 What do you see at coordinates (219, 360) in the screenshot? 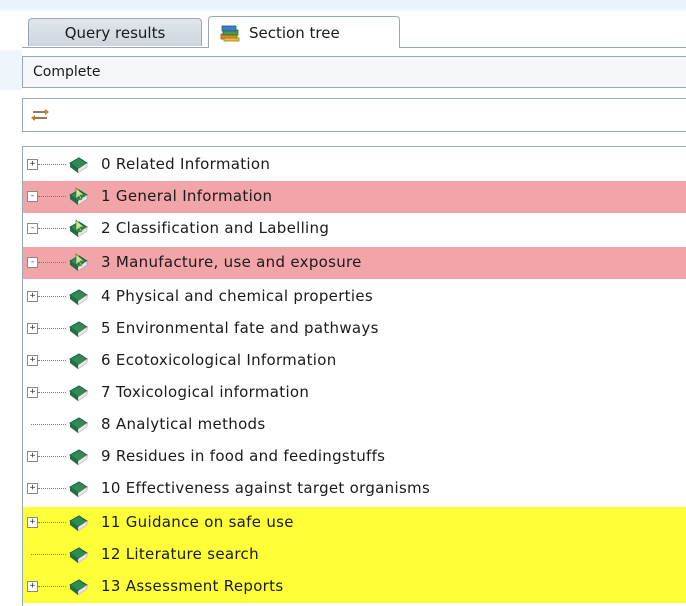
I see `tree-node-label: 6 Ecotoxicological Information` at bounding box center [219, 360].